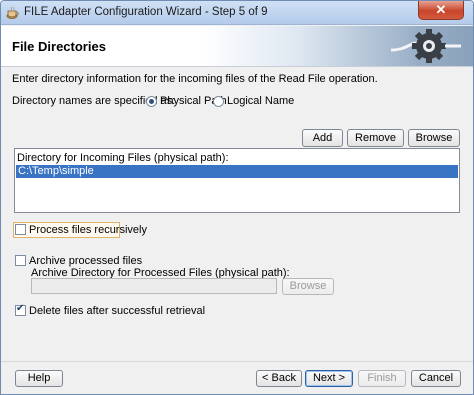  Describe the element at coordinates (88, 230) in the screenshot. I see `process-recursively-label: Process files recursively` at that location.